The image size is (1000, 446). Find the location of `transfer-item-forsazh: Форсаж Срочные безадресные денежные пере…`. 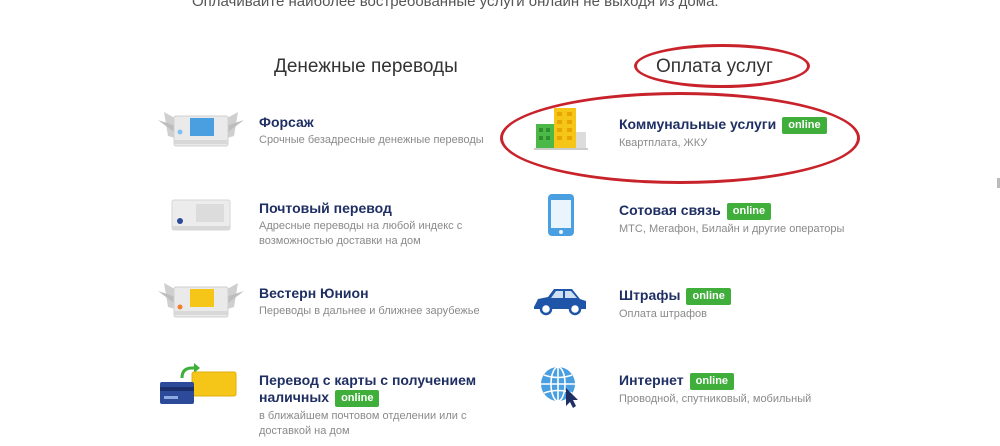

transfer-item-forsazh: Форсаж Срочные безадресные денежные пере… is located at coordinates (326, 131).